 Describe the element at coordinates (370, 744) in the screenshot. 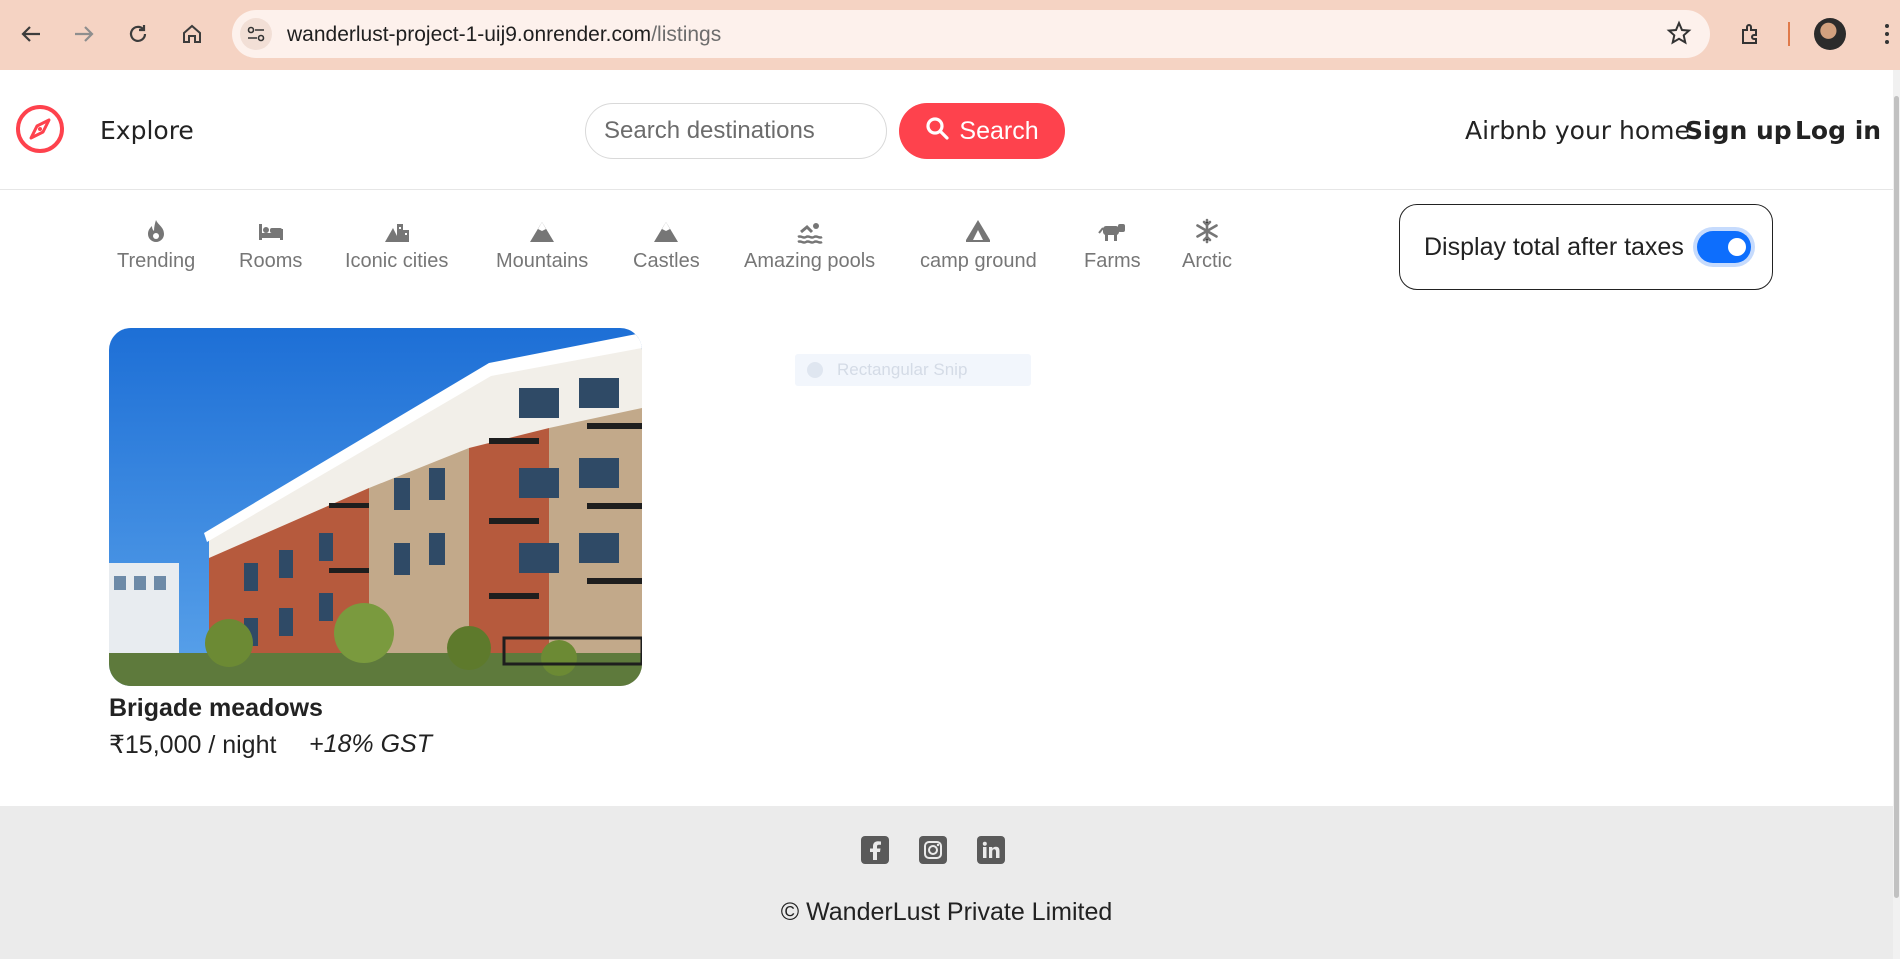

I see `listing-gst: +18% GST` at that location.